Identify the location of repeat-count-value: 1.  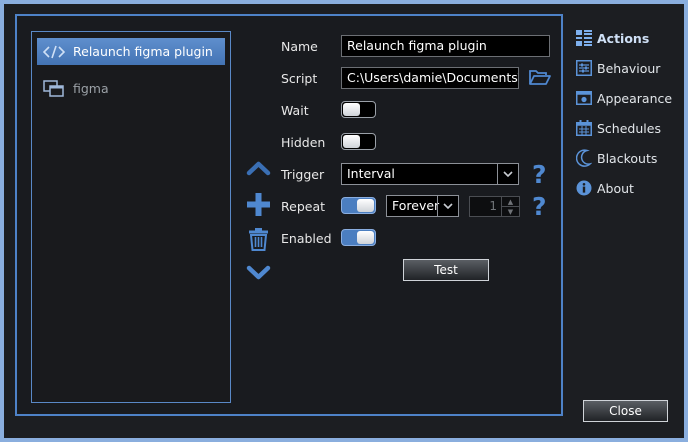
(493, 206).